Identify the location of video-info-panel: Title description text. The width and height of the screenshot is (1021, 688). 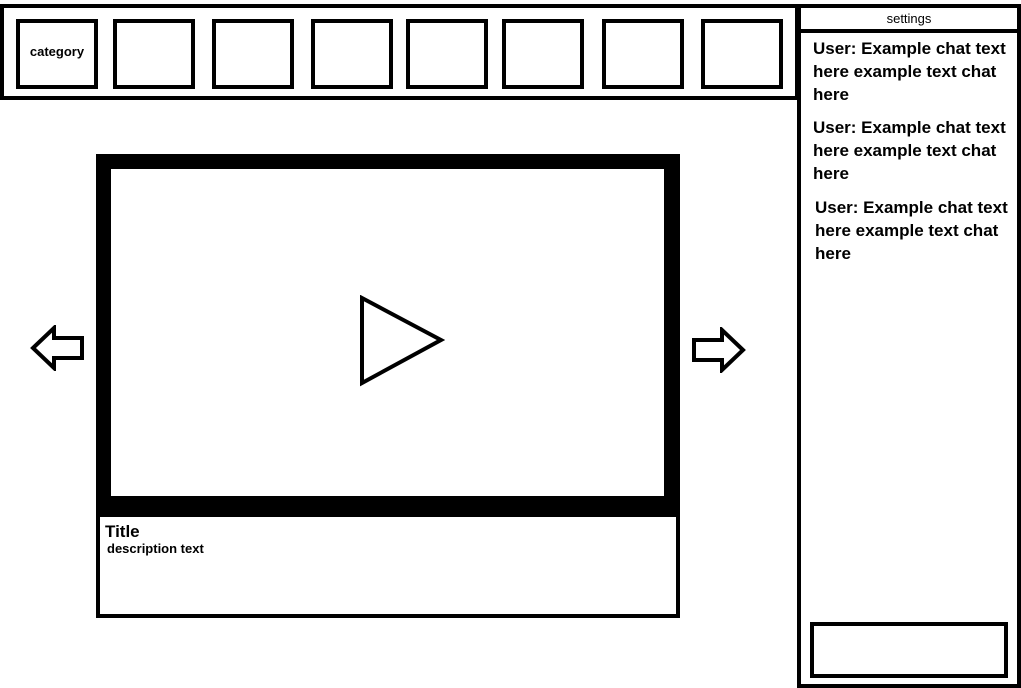
(388, 566).